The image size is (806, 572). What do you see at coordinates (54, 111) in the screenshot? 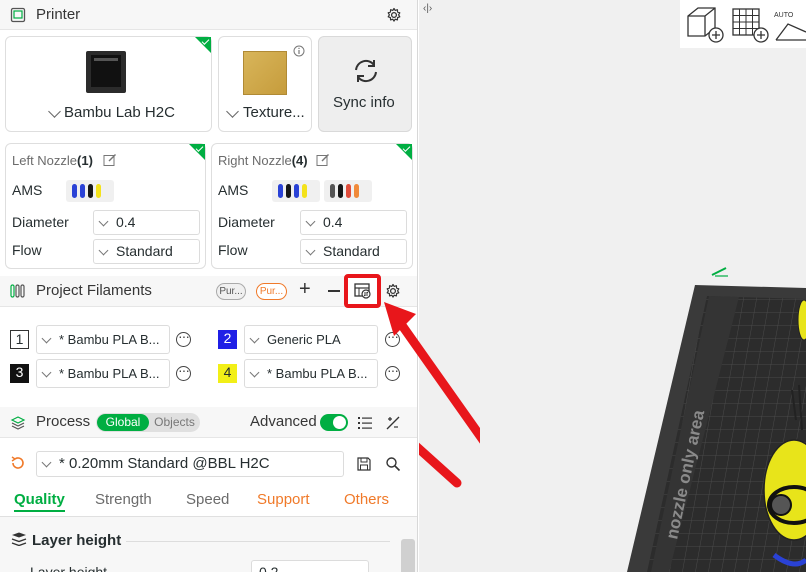
I see `printer-dropdown-chevron-down-icon` at bounding box center [54, 111].